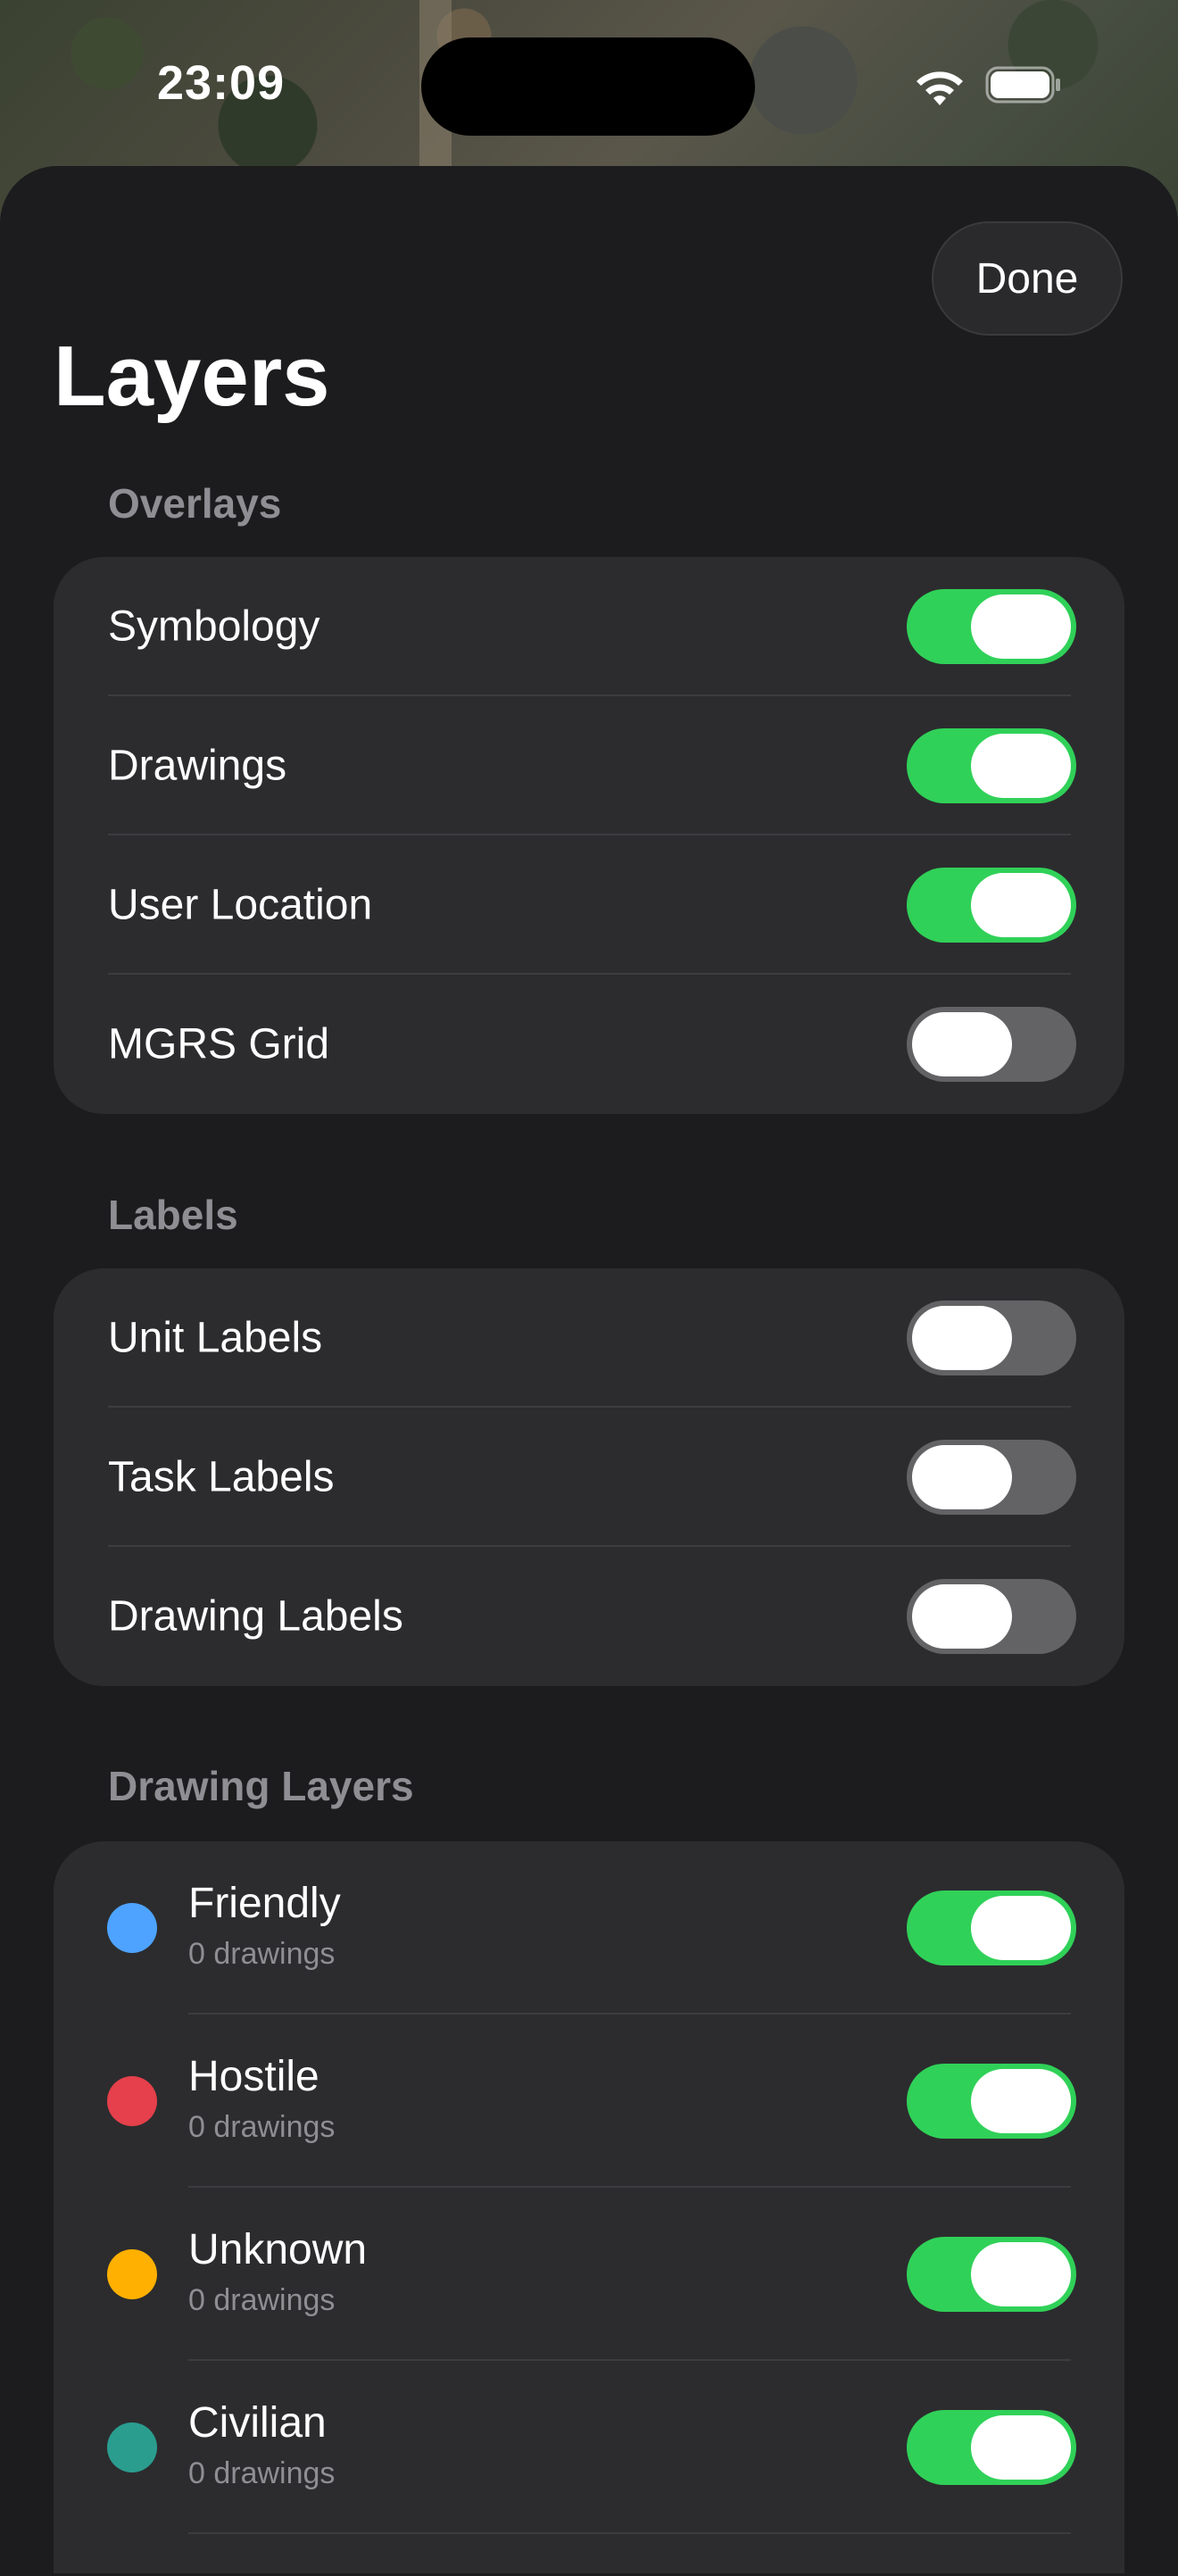  I want to click on label-row-task-labels: Task Labels, so click(589, 1478).